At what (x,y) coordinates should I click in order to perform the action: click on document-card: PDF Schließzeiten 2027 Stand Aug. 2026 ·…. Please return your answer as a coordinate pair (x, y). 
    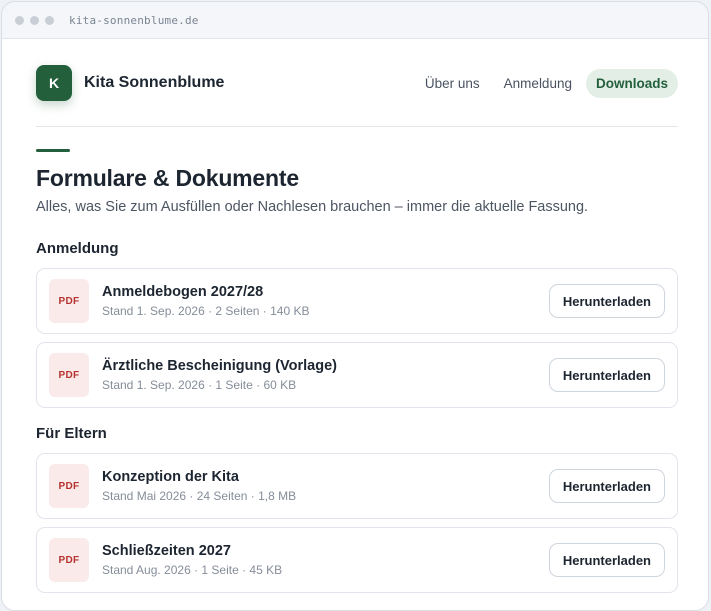
    Looking at the image, I should click on (357, 560).